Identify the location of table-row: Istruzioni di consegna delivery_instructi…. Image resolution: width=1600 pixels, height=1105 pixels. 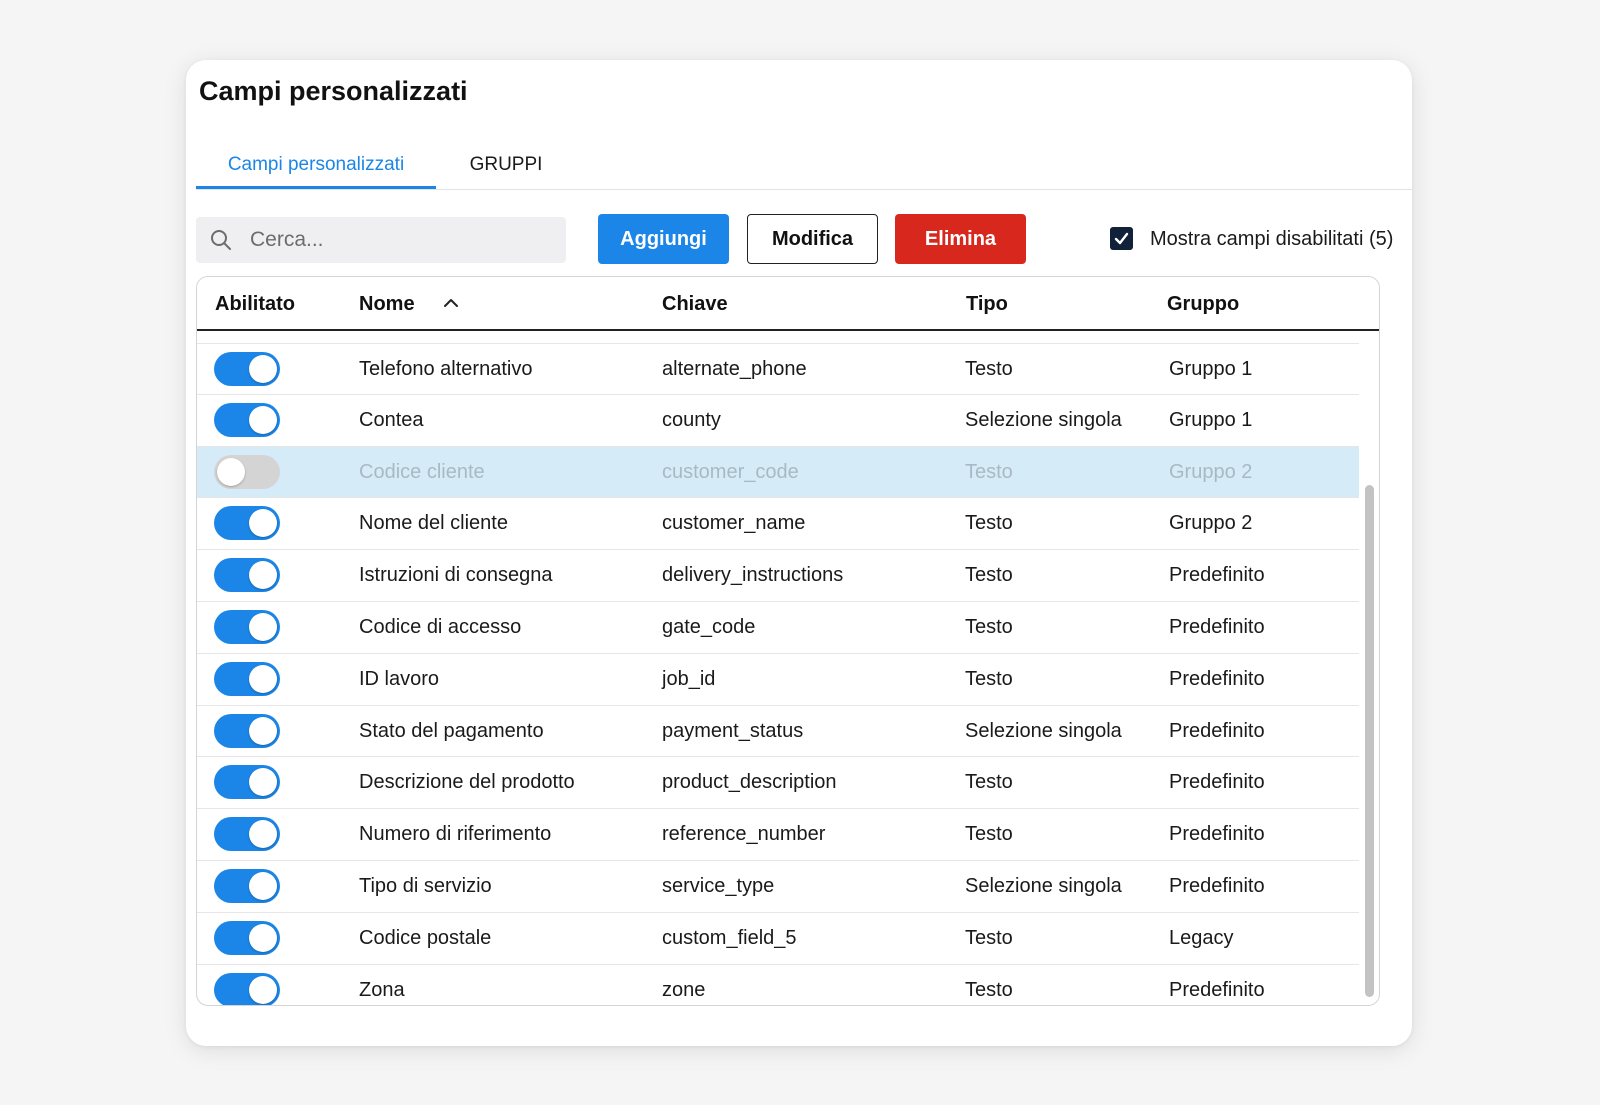
(778, 576).